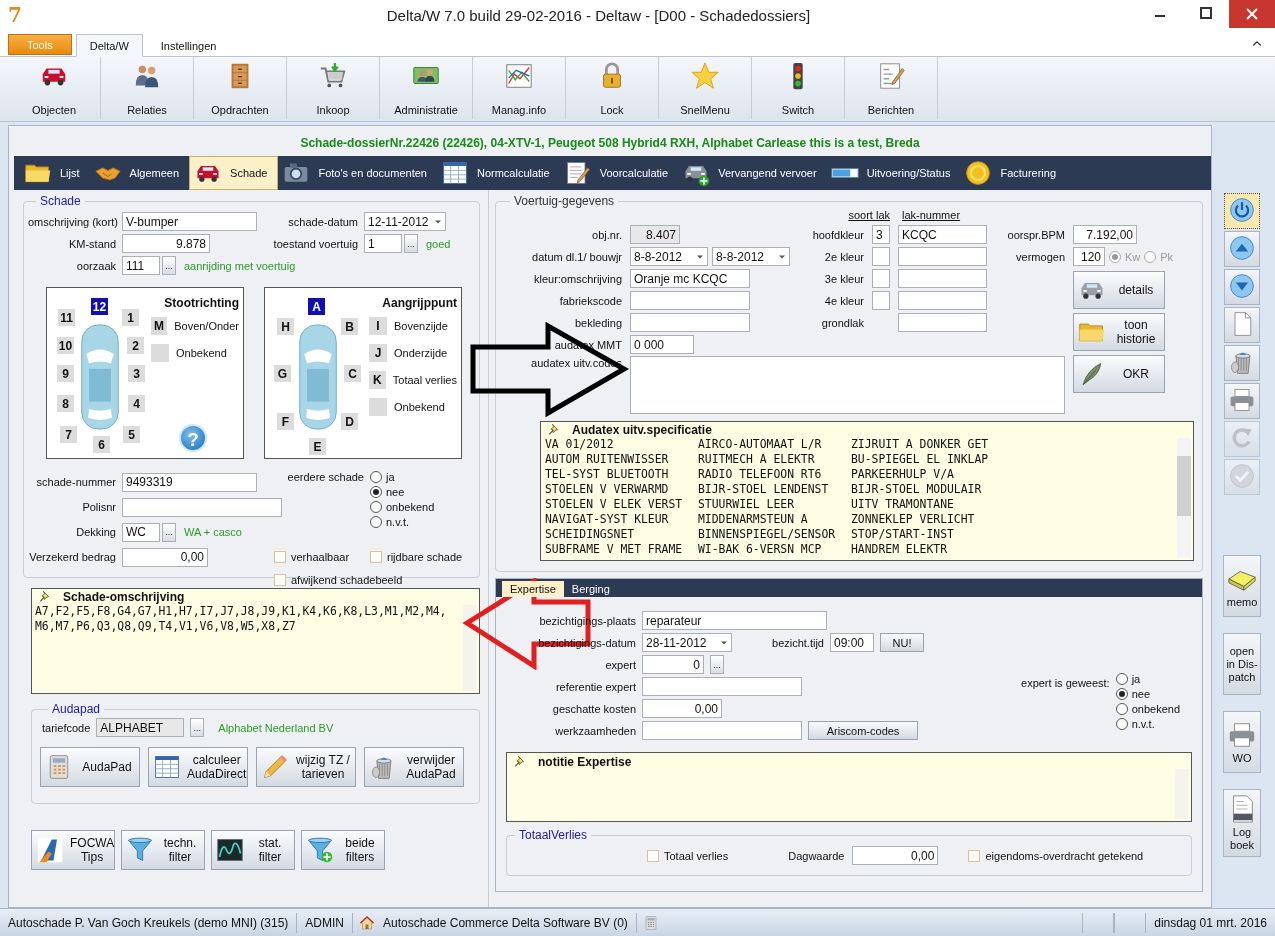 The image size is (1275, 936). I want to click on tool-button: techn. filter, so click(163, 850).